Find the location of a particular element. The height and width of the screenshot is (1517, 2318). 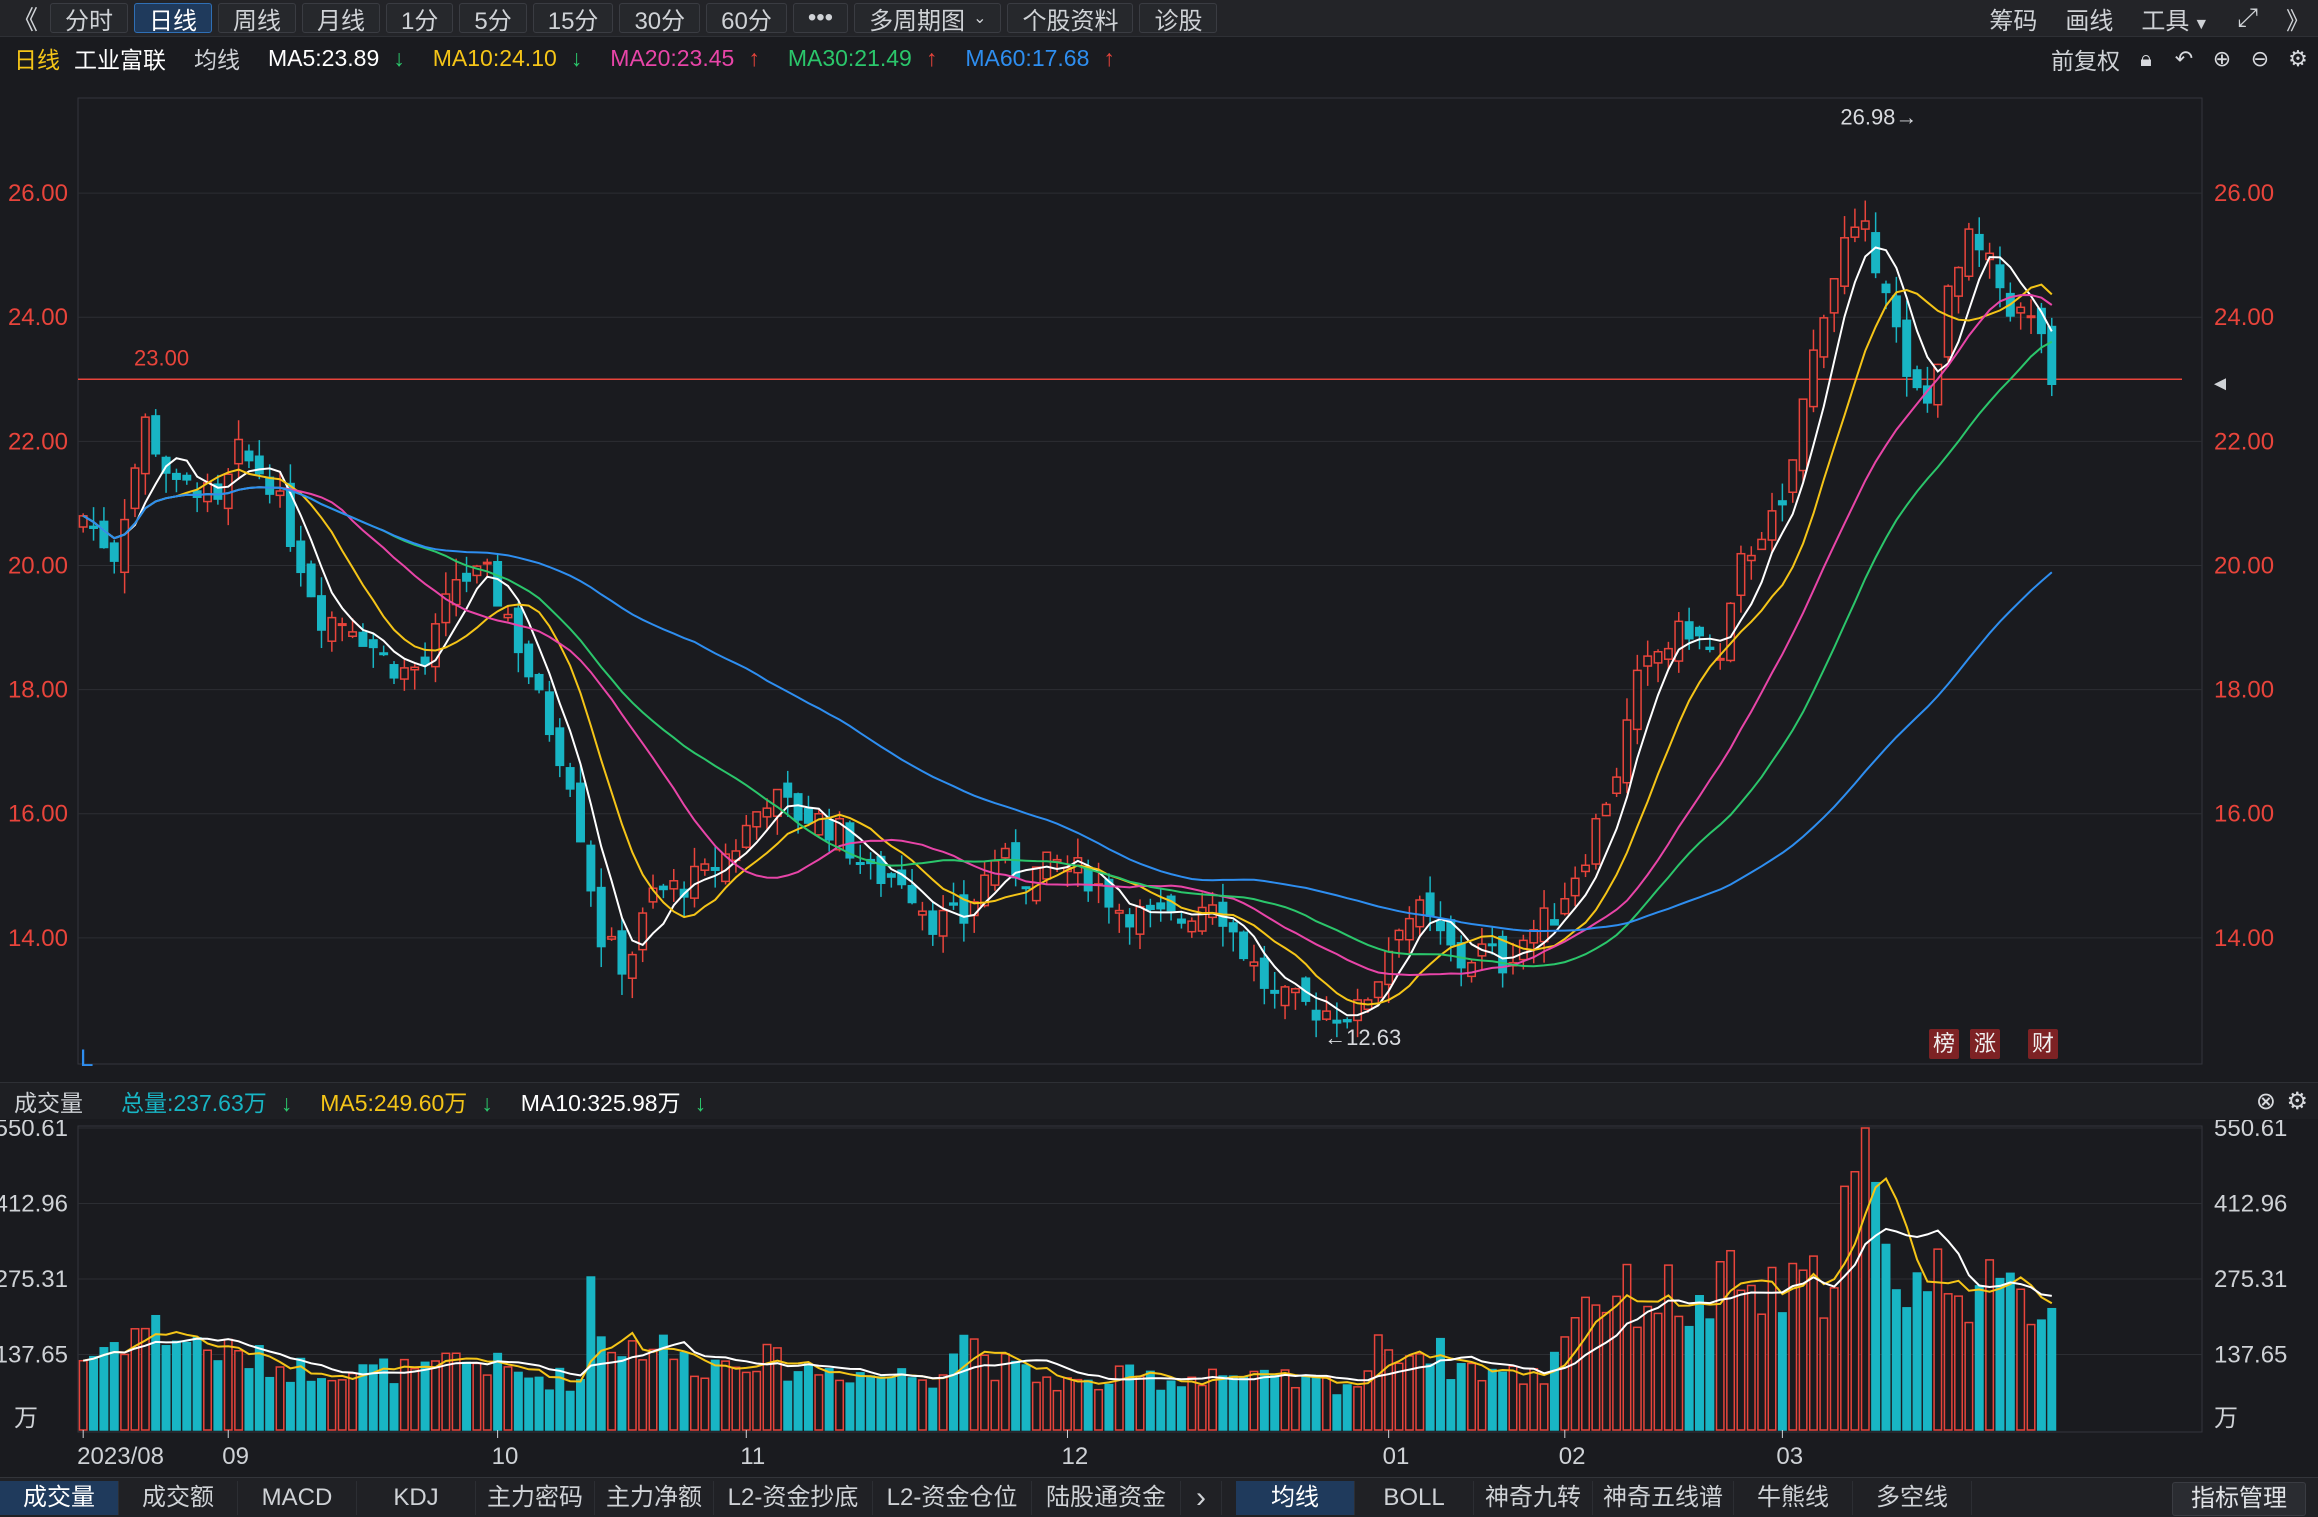

tab-kdj: KDJ is located at coordinates (416, 1497).